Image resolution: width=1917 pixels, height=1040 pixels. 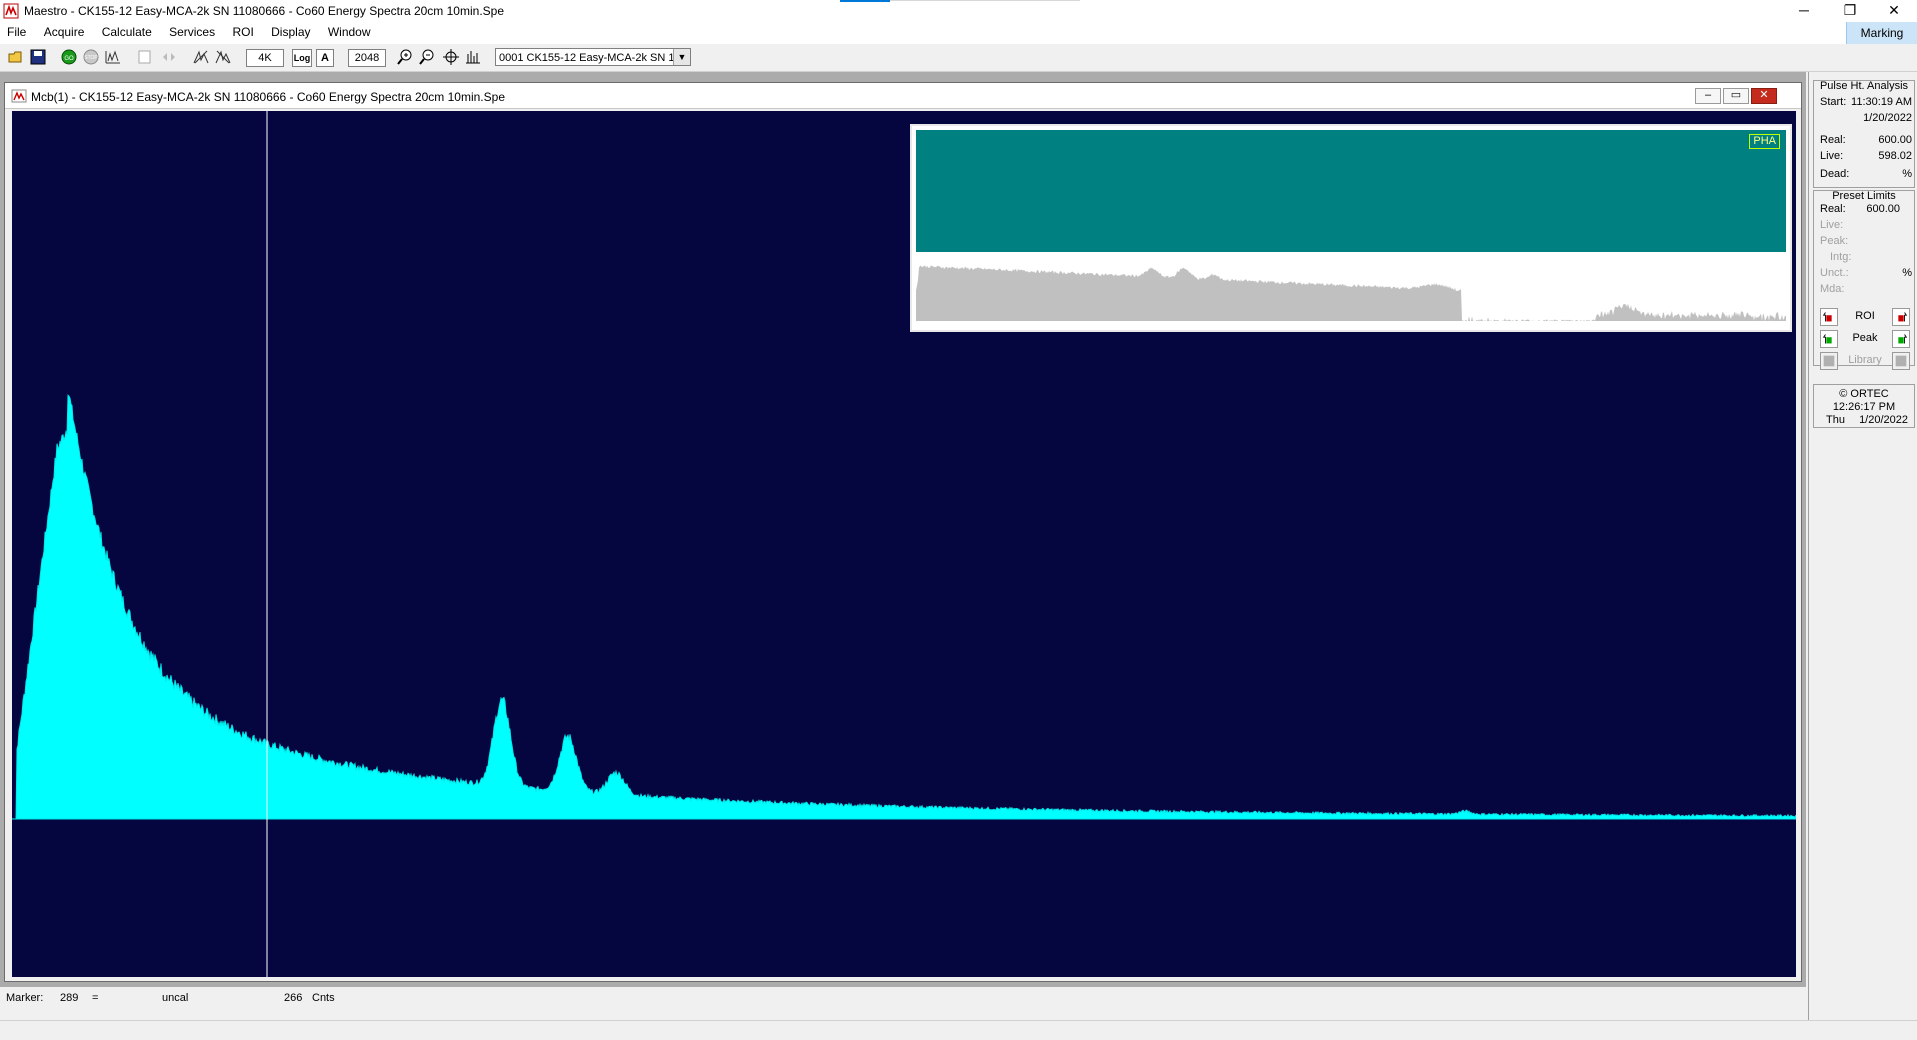 I want to click on start-acquire-icon: GO, so click(x=69, y=57).